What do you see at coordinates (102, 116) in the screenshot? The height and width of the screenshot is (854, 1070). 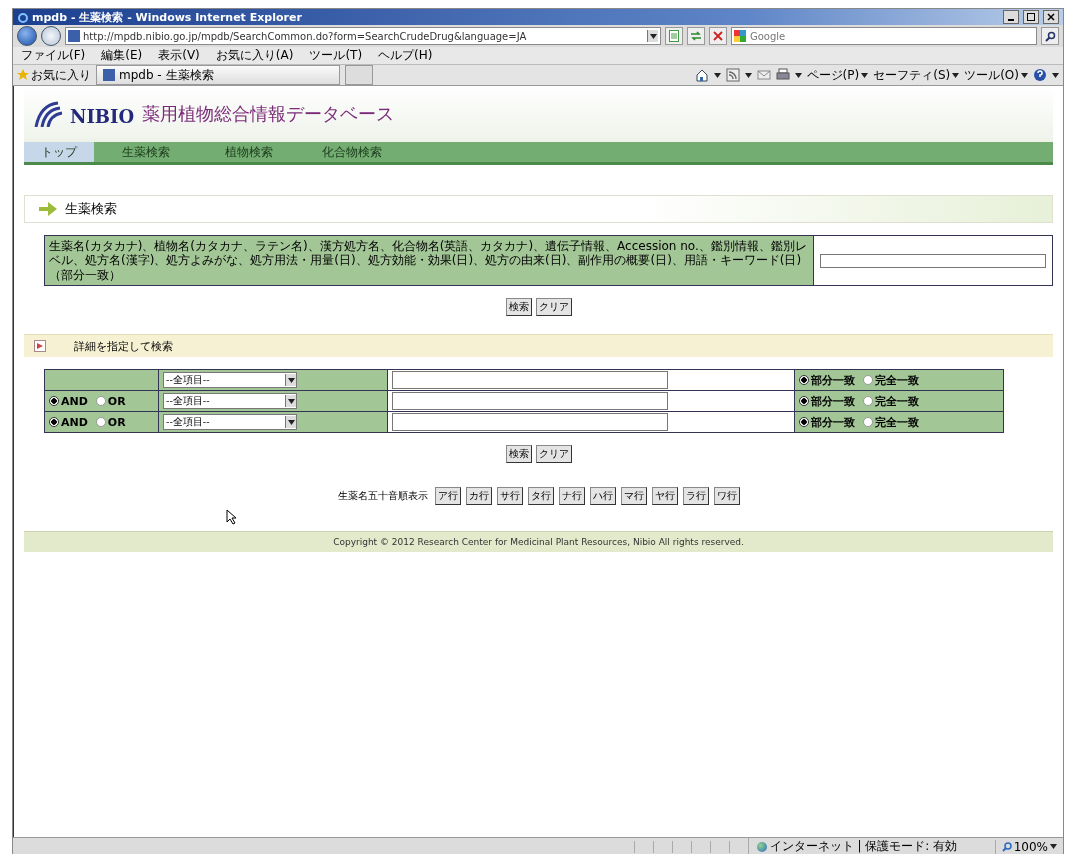 I see `logo-text: NIBIO` at bounding box center [102, 116].